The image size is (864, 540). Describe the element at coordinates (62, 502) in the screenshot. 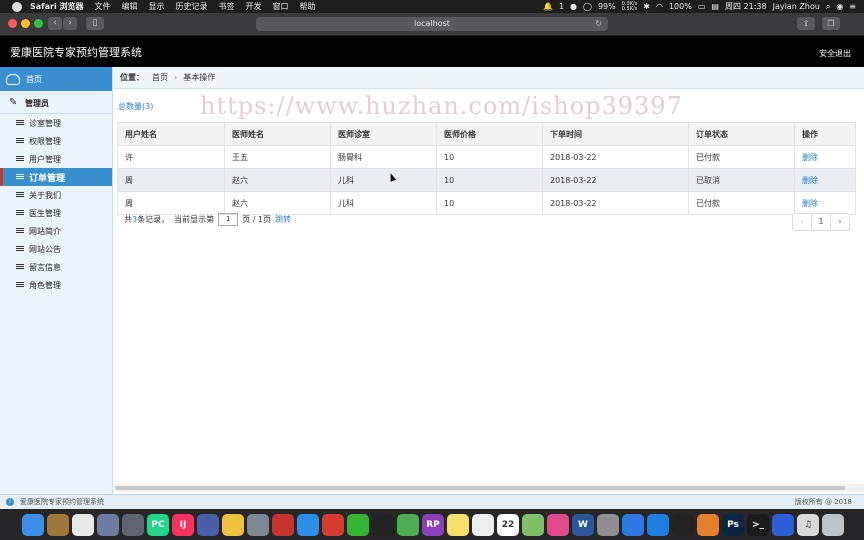

I see `status-text: 爱康医院专家预约管理系统` at that location.